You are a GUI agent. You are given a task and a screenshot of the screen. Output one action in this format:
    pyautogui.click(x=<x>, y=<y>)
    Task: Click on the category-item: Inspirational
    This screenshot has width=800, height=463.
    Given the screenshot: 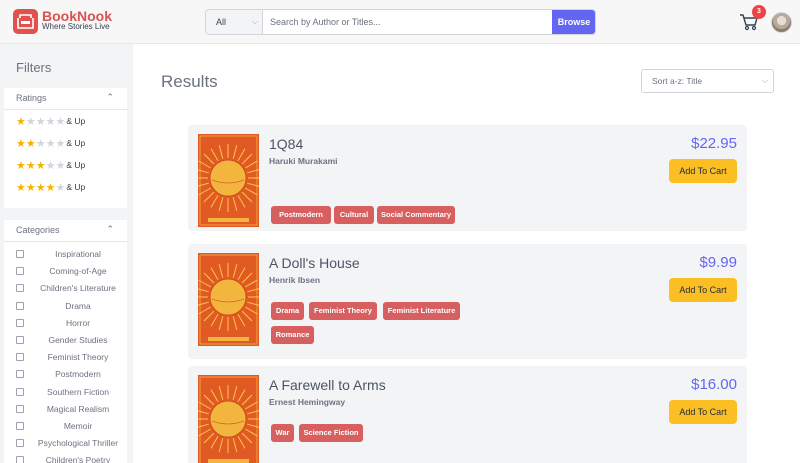 What is the action you would take?
    pyautogui.click(x=71, y=255)
    